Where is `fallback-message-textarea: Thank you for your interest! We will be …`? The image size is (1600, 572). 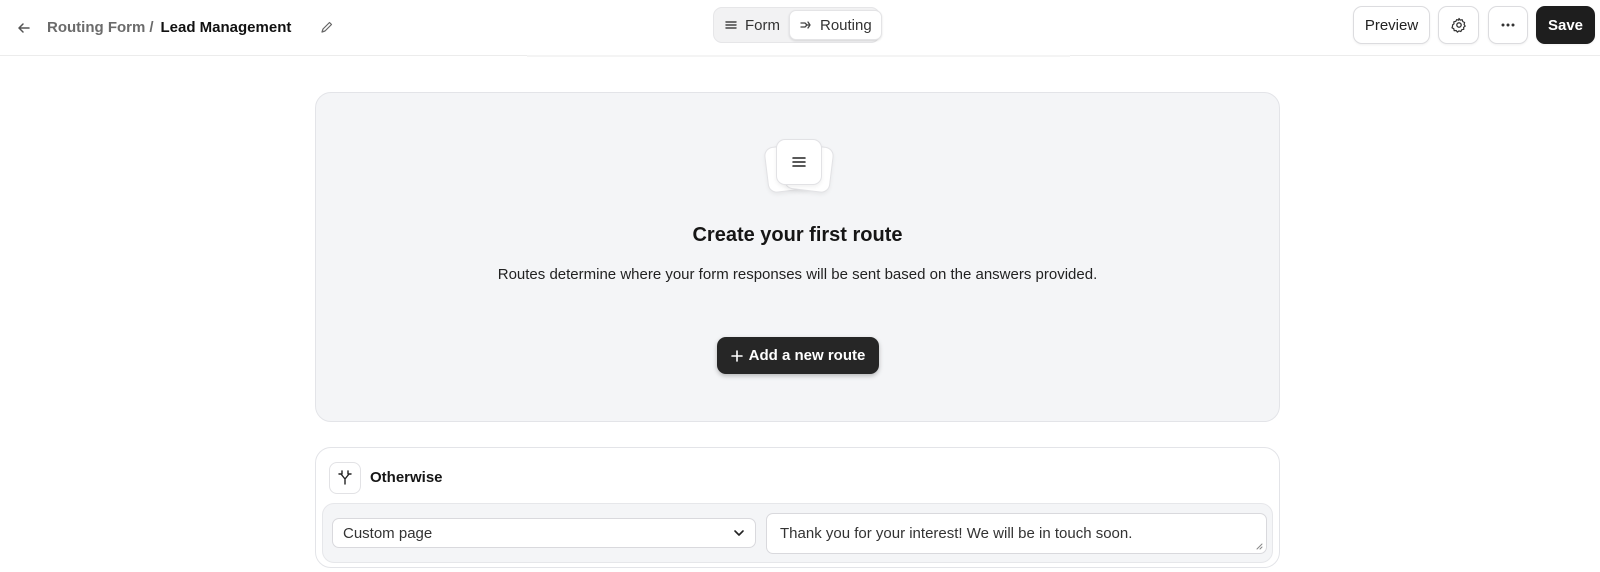 fallback-message-textarea: Thank you for your interest! We will be … is located at coordinates (1016, 533).